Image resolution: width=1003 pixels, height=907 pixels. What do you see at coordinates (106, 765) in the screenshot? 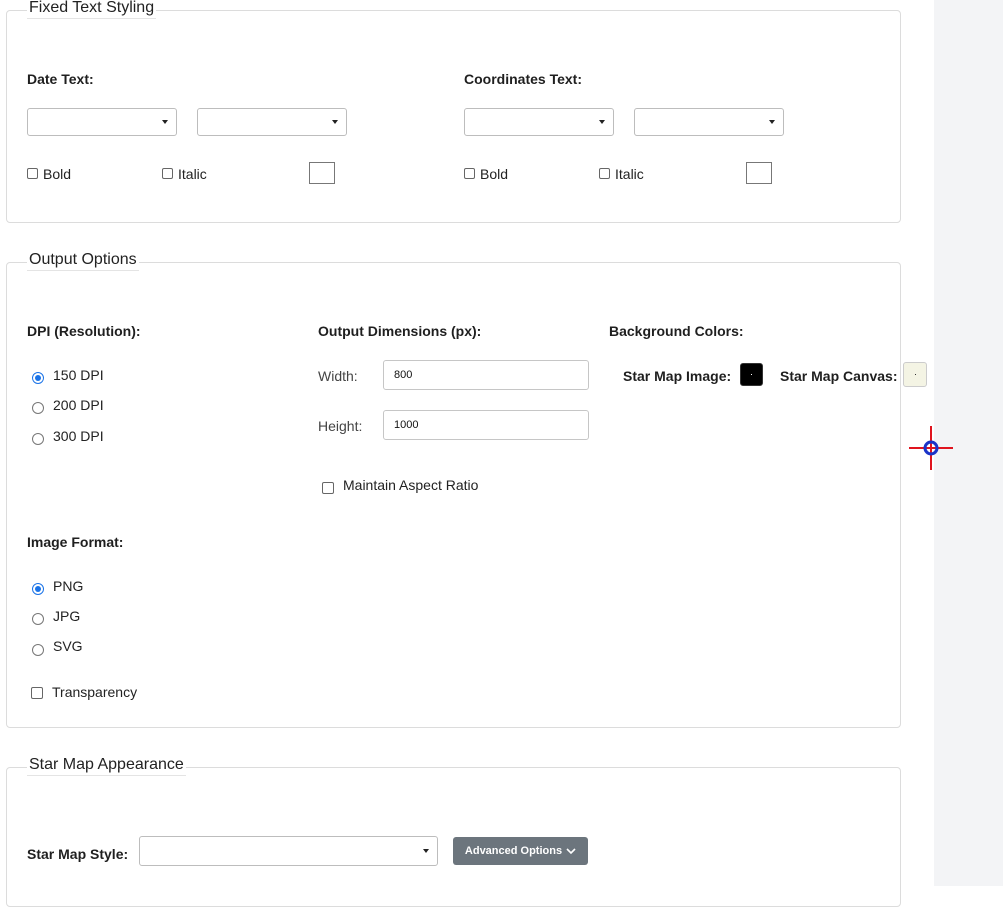
I see `star-map-appearance-legend: Star Map Appearance` at bounding box center [106, 765].